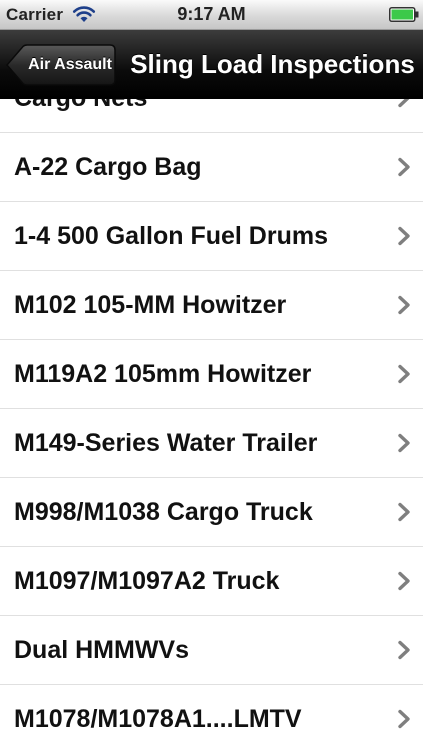 The image size is (423, 750). I want to click on back-button: Air Assault, so click(61, 65).